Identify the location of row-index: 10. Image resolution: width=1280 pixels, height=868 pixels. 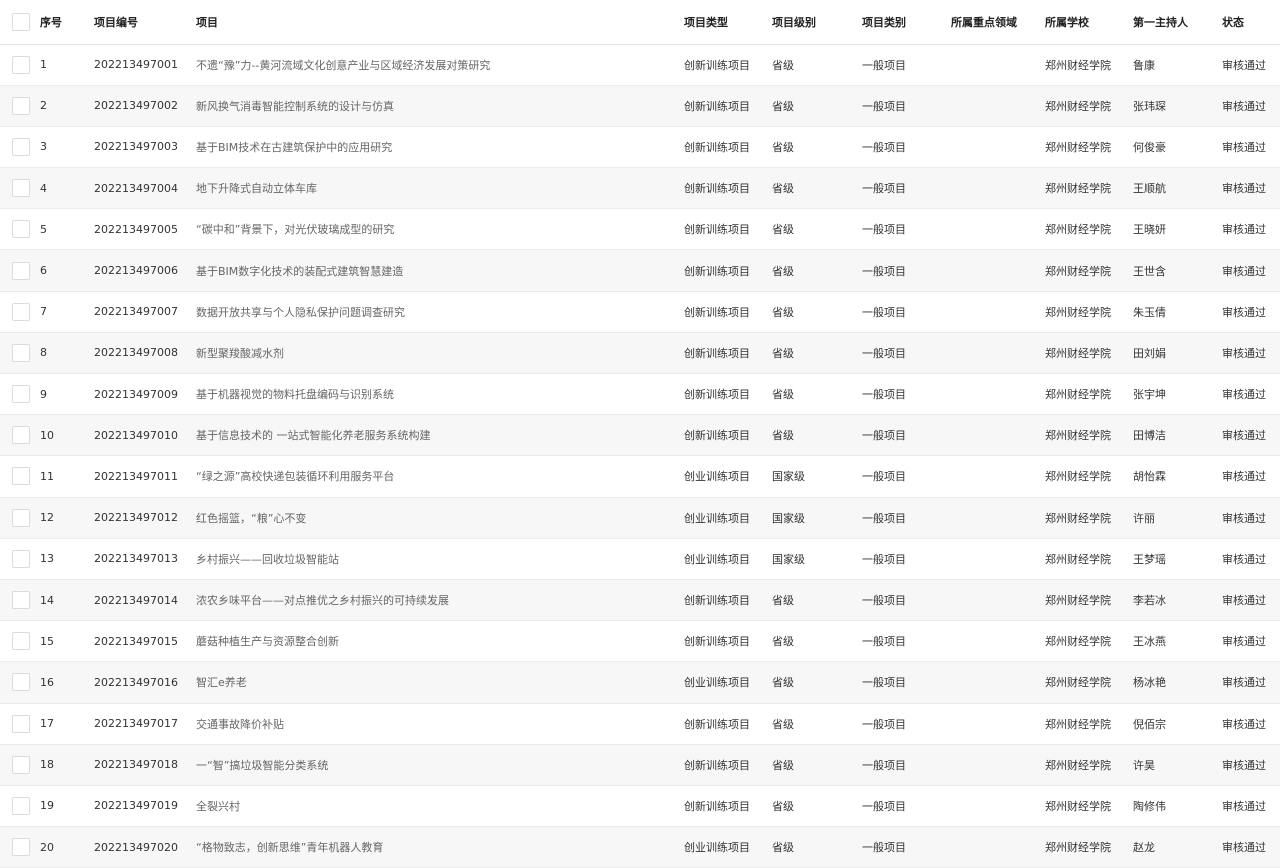
(67, 435).